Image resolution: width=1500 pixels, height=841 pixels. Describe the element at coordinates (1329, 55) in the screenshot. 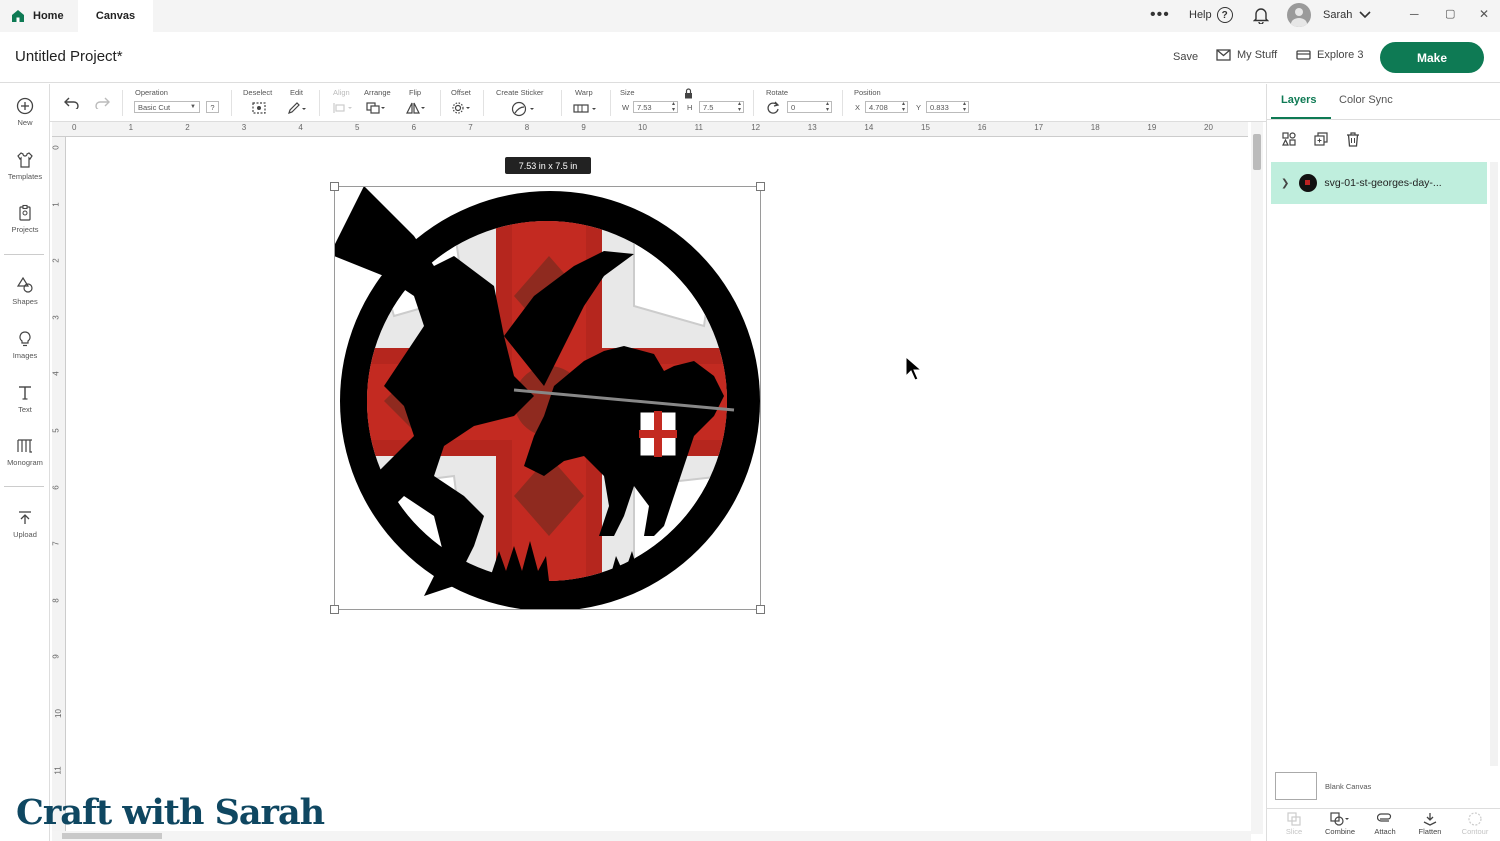

I see `machine-selector: Explore 3` at that location.